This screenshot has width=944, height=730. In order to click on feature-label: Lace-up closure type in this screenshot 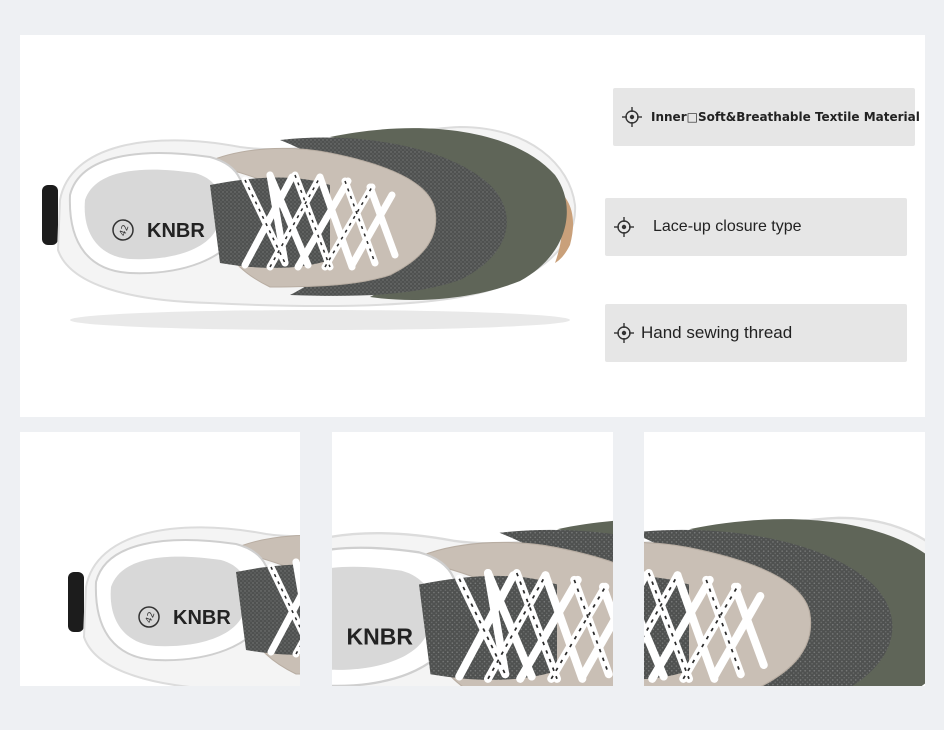, I will do `click(727, 226)`.